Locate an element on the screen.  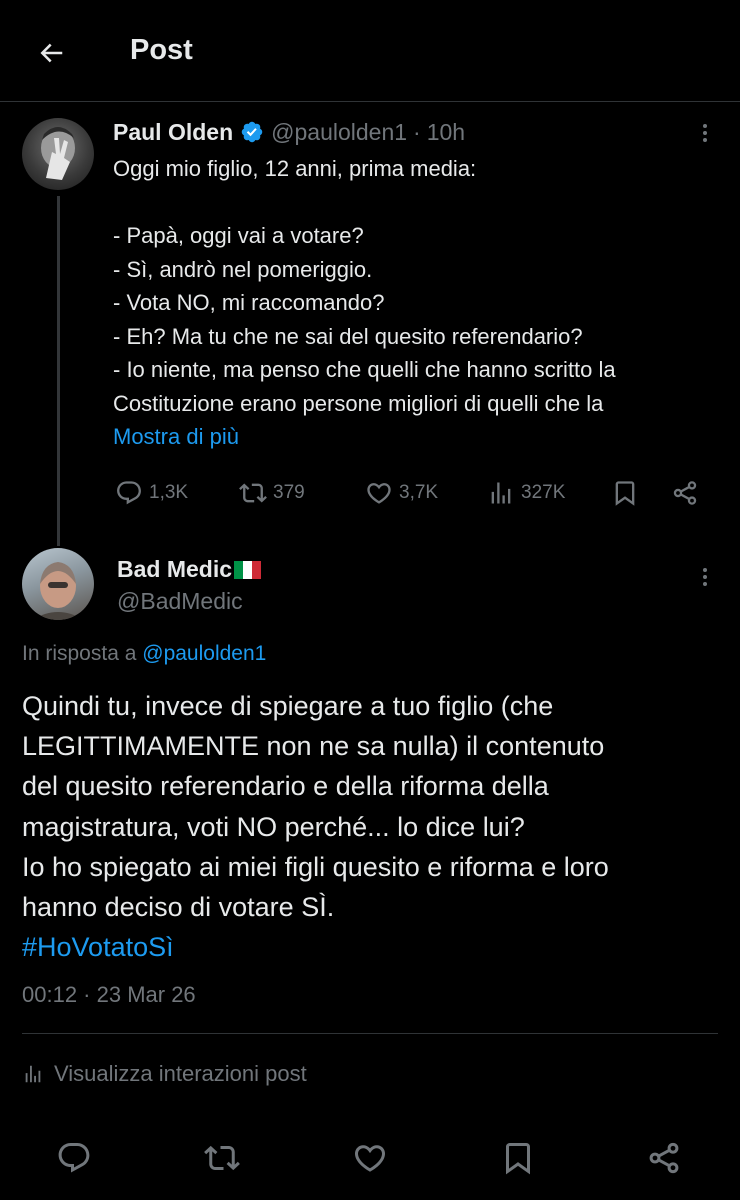
reply-mention-link: @paulolden1 is located at coordinates (204, 653).